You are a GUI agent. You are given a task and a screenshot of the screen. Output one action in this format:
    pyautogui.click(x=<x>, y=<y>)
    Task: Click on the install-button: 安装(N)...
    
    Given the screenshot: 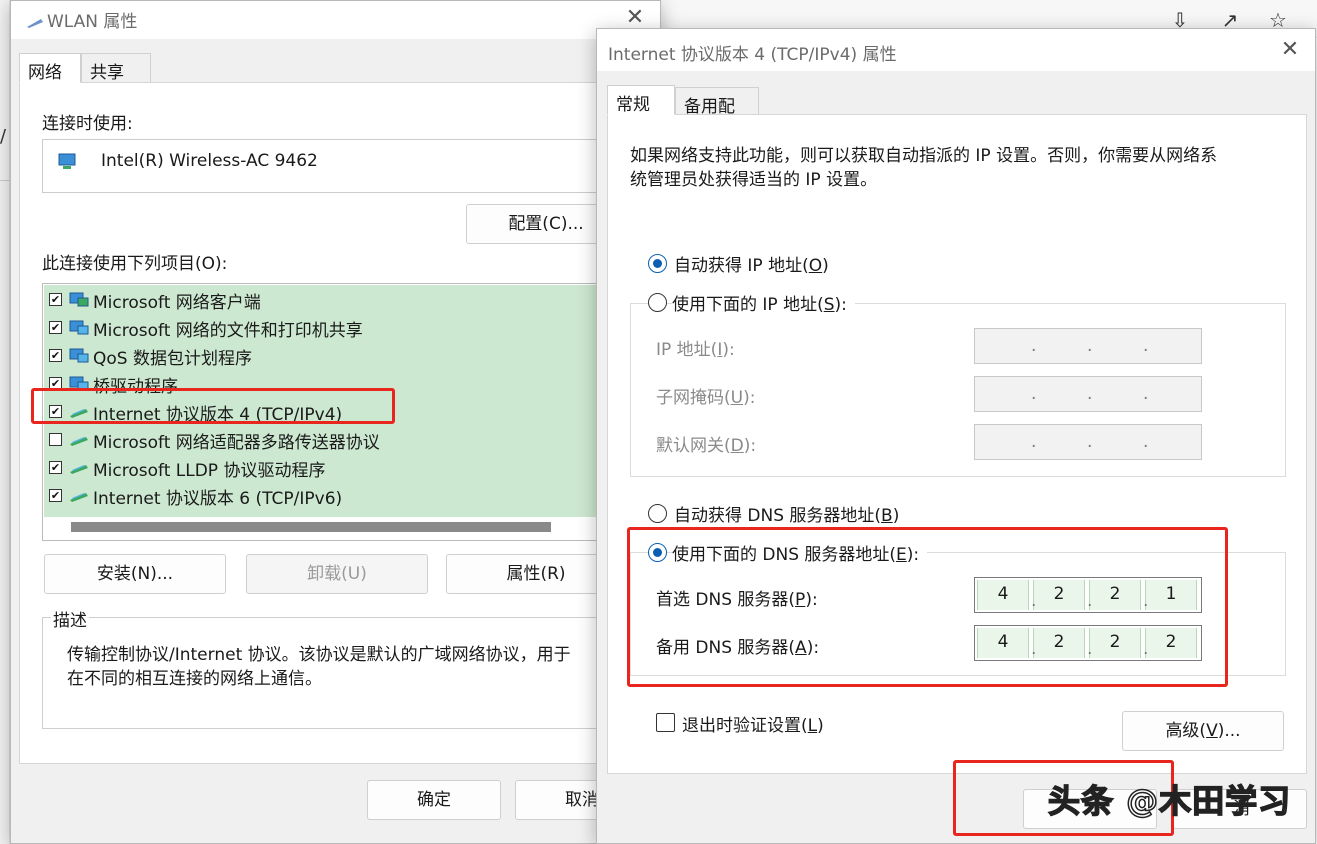 What is the action you would take?
    pyautogui.click(x=135, y=574)
    